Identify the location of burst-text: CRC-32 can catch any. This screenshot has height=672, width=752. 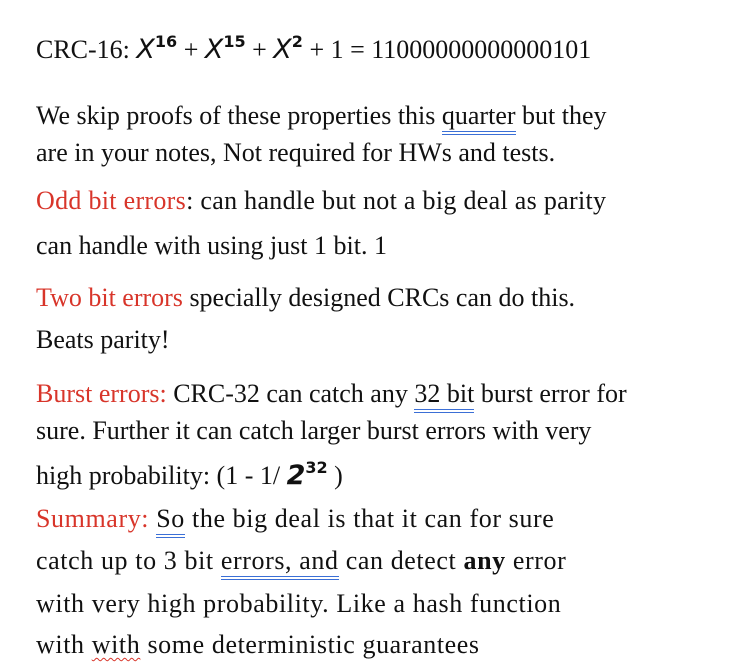
(290, 393).